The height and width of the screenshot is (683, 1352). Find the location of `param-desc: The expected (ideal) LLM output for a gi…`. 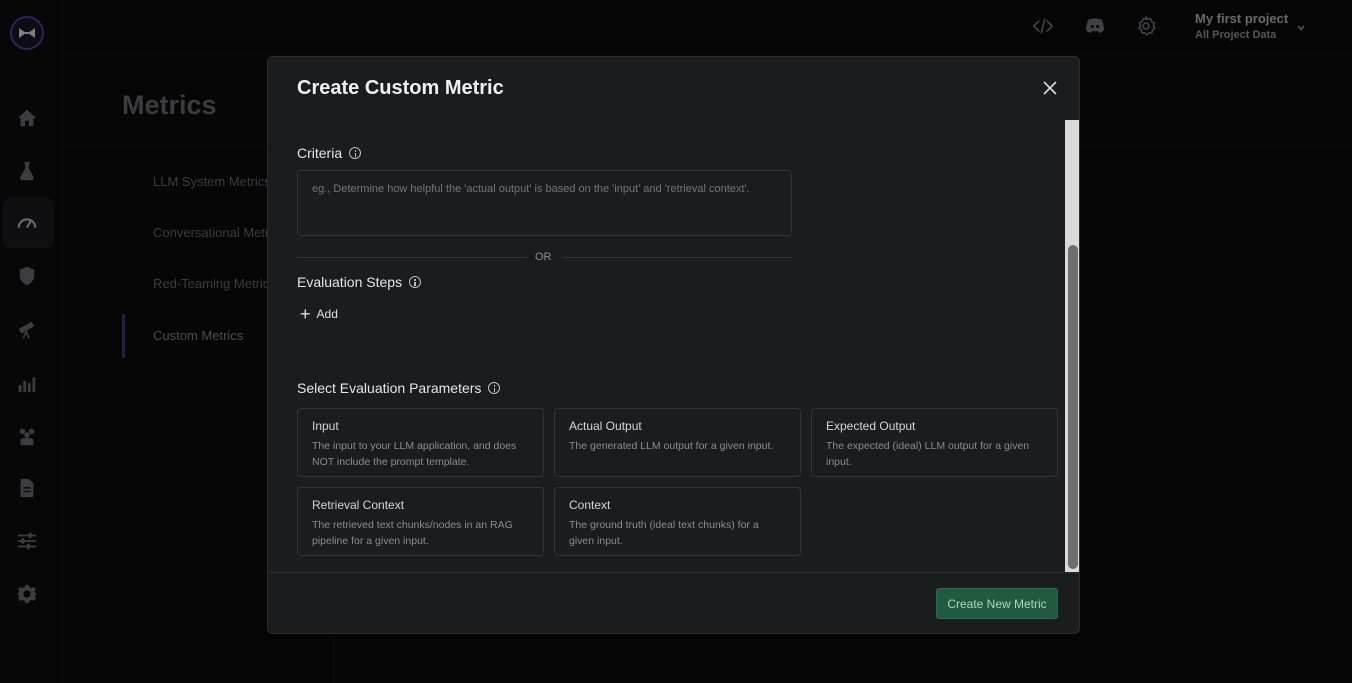

param-desc: The expected (ideal) LLM output for a gi… is located at coordinates (928, 454).